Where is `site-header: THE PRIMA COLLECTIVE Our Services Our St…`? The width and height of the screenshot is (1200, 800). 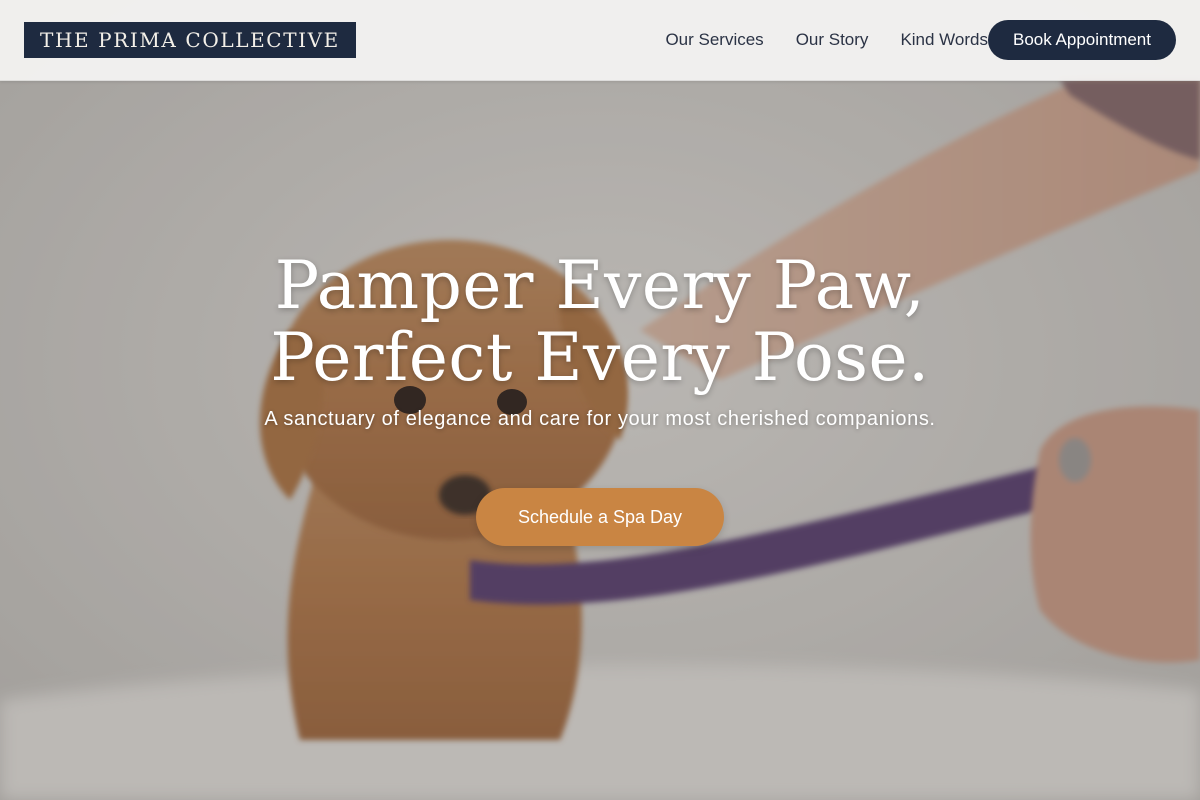
site-header: THE PRIMA COLLECTIVE Our Services Our St… is located at coordinates (600, 40).